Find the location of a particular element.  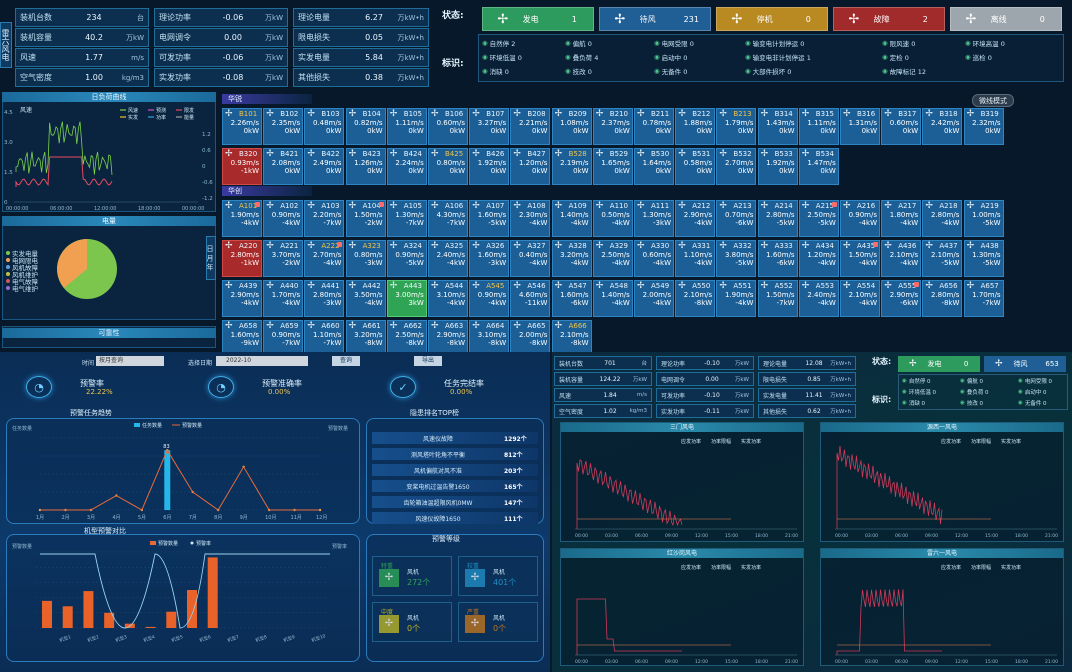

turbine-cell: ✢ B316 1.31m/s 0kW is located at coordinates (860, 126).